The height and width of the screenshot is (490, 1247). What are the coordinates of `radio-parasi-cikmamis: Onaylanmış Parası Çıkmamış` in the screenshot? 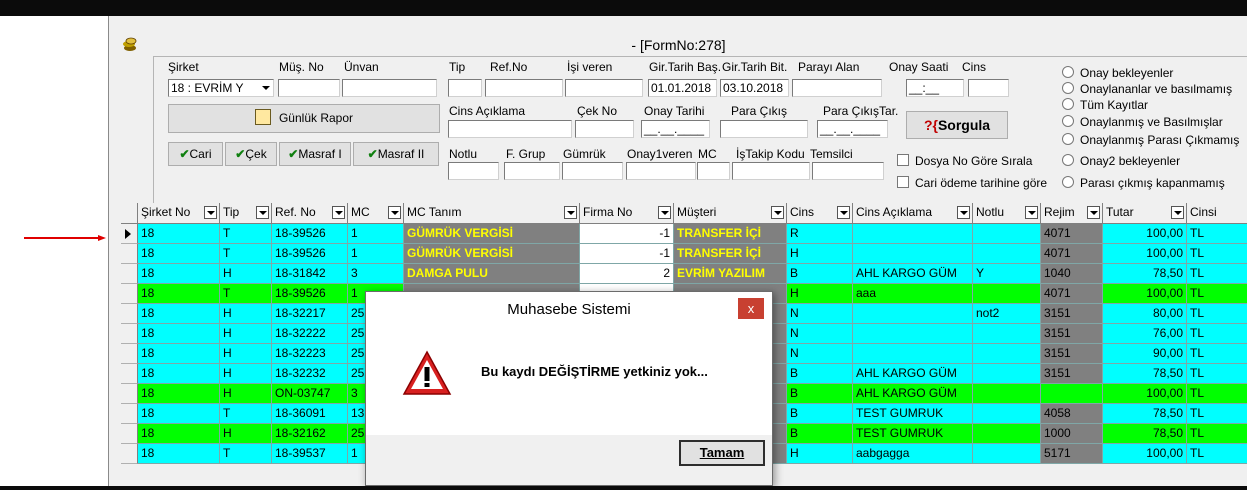 It's located at (1150, 140).